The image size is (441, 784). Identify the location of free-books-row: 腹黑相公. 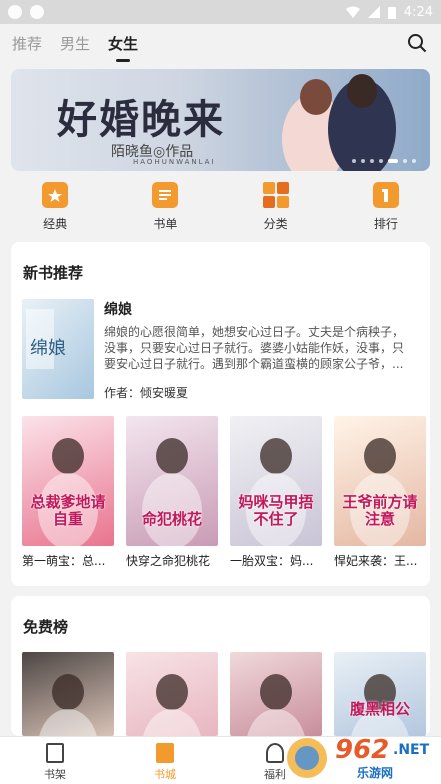
(224, 694).